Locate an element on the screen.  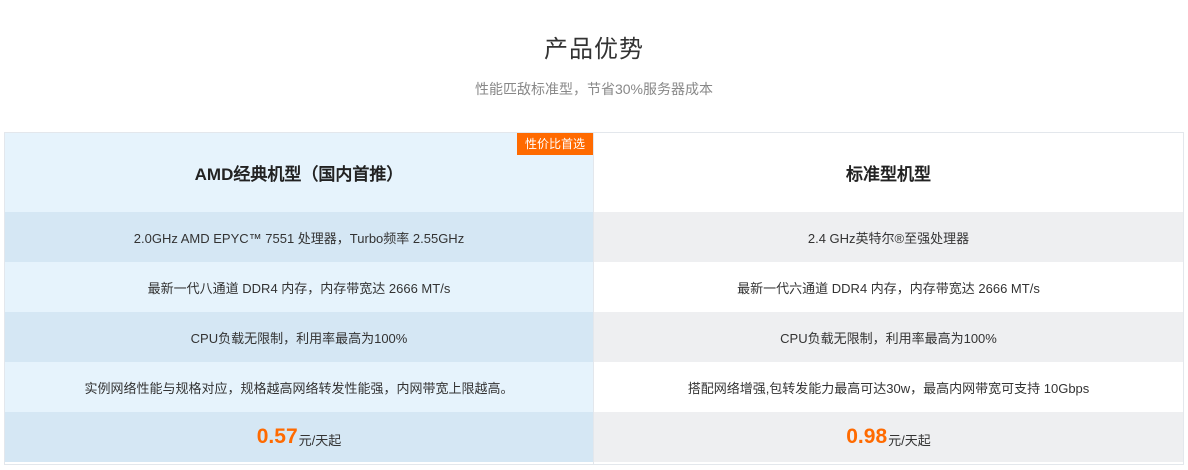
product-name: 标准型机型 is located at coordinates (888, 172).